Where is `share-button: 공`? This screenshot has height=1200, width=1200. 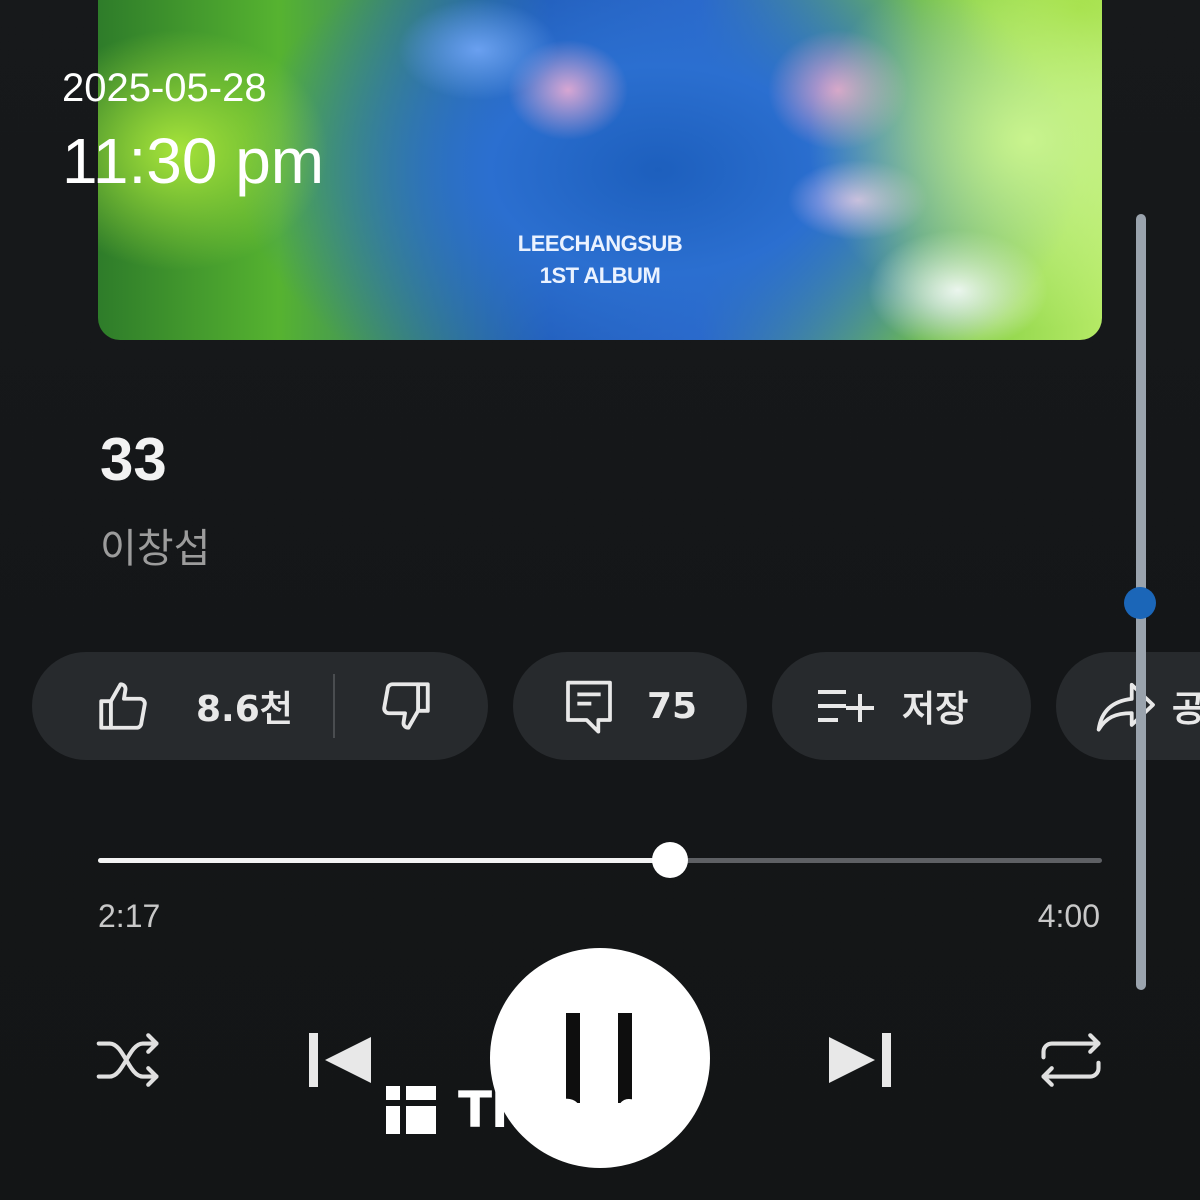 share-button: 공 is located at coordinates (1128, 706).